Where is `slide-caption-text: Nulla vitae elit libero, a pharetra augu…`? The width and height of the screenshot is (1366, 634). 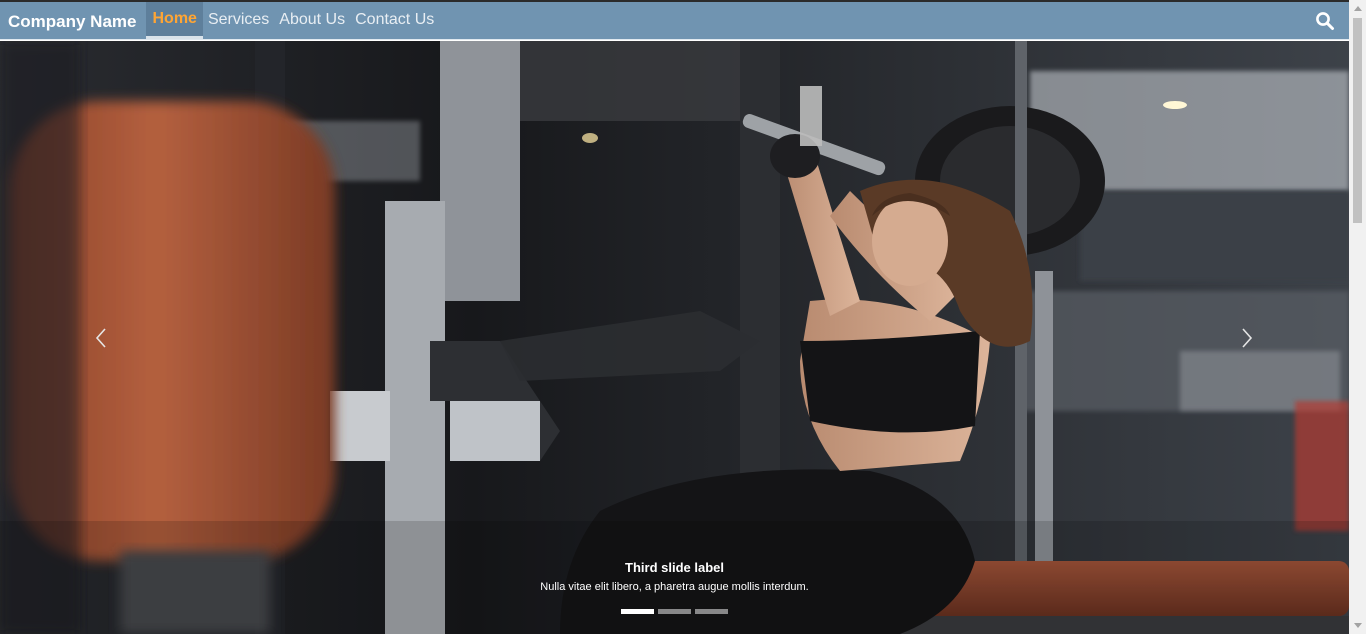 slide-caption-text: Nulla vitae elit libero, a pharetra augu… is located at coordinates (674, 587).